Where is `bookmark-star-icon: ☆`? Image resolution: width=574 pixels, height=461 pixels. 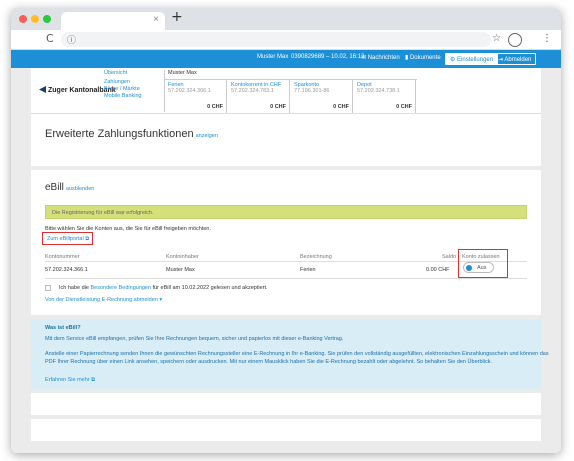
bookmark-star-icon: ☆ is located at coordinates (496, 38).